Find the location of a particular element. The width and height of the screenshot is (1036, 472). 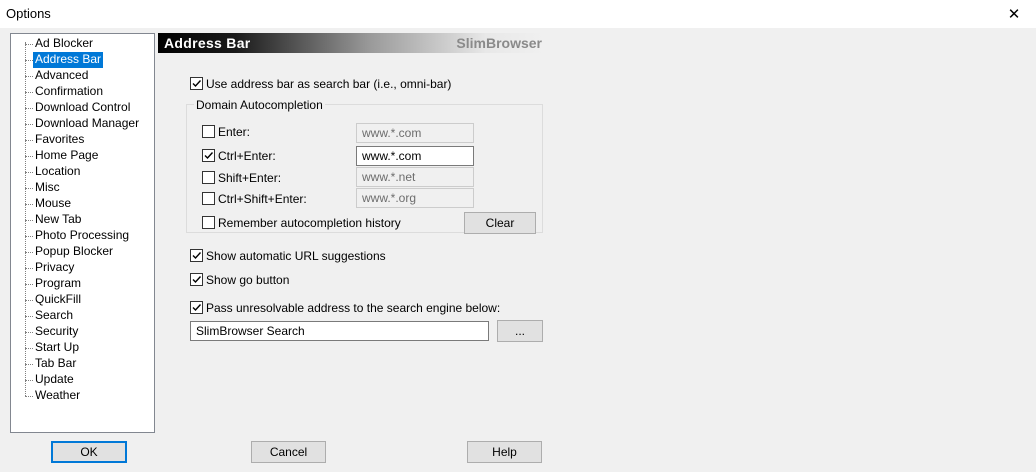

tree-item-quickfill: QuickFill is located at coordinates (58, 300).